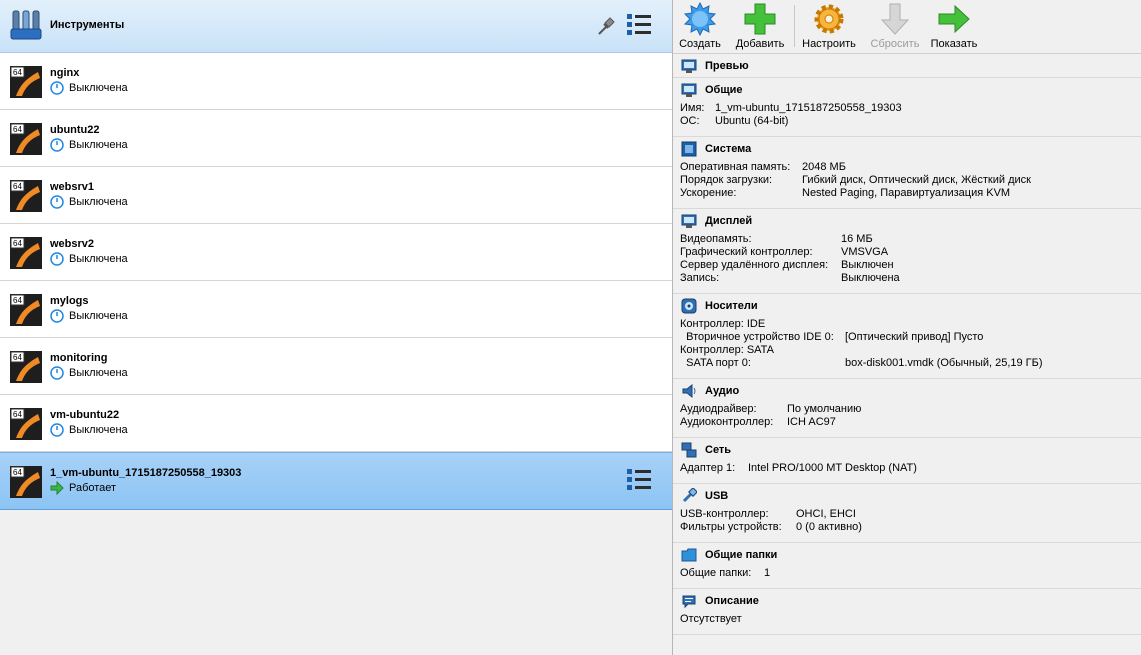  I want to click on detail-key: Видеопамять:, so click(716, 239).